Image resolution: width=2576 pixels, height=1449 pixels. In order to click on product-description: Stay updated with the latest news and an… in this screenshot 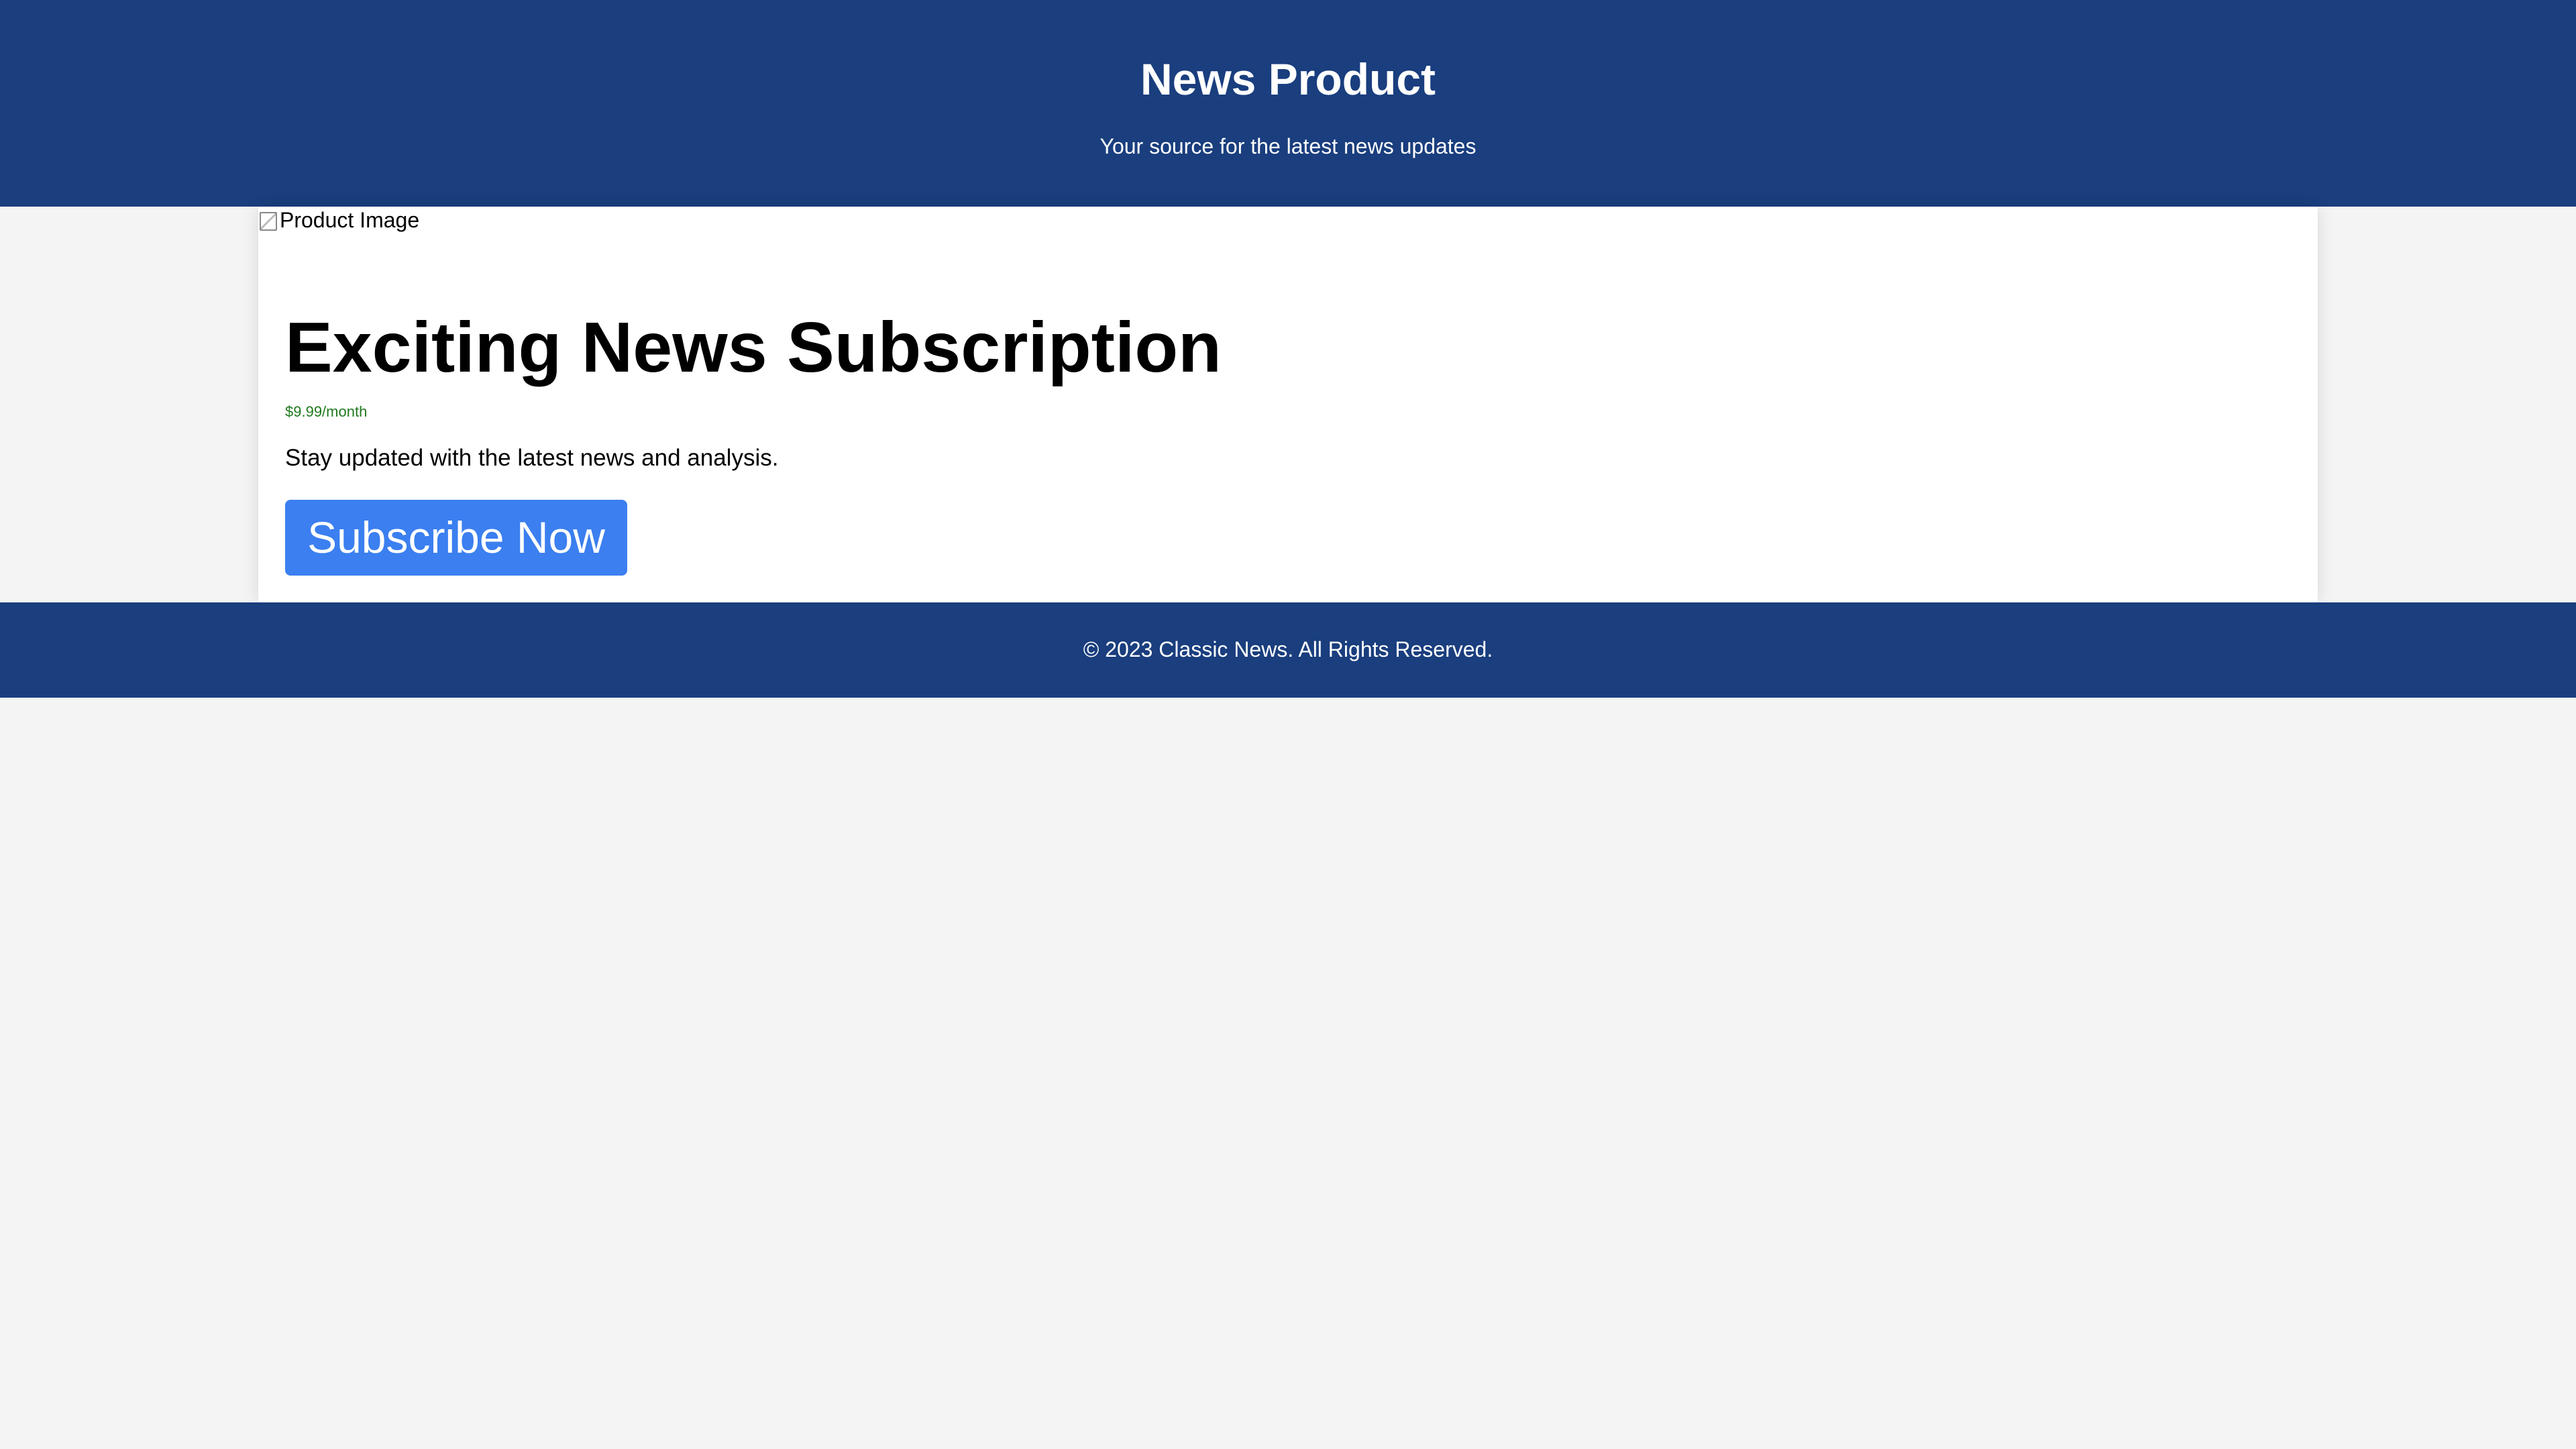, I will do `click(532, 458)`.